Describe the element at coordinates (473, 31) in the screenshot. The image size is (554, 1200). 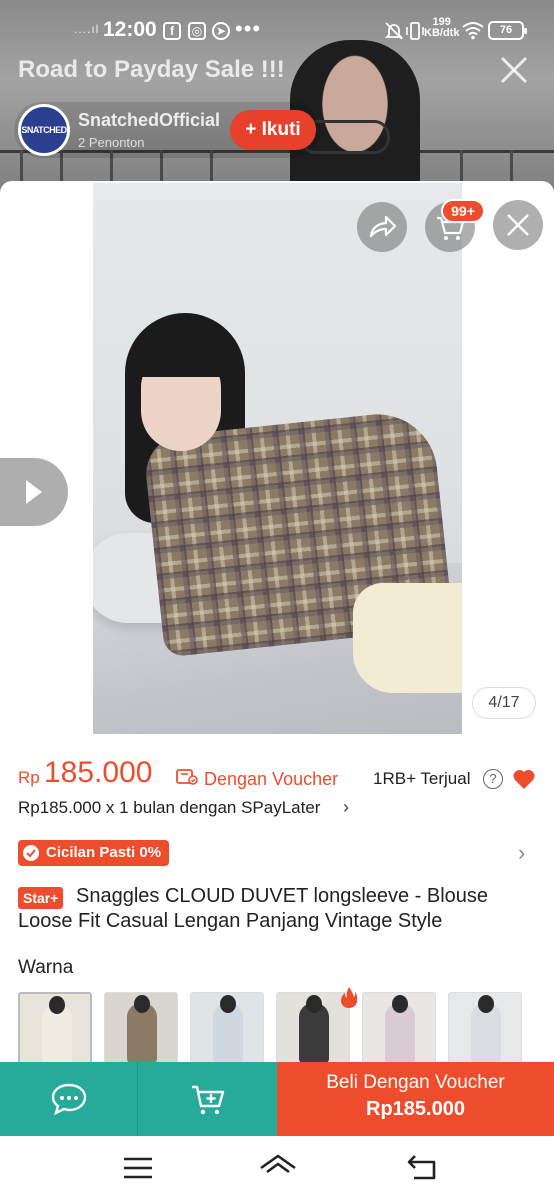
I see `wifi-icon` at that location.